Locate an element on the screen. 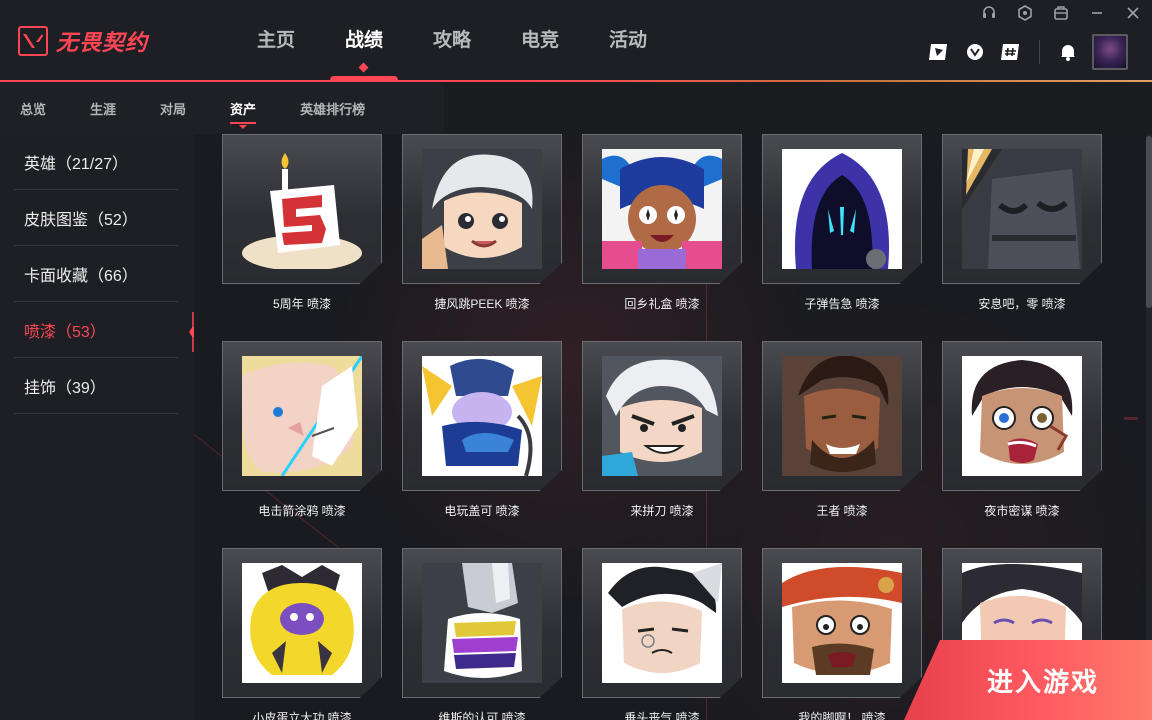 The image size is (1152, 720). birthday-cake-5-icon is located at coordinates (302, 209).